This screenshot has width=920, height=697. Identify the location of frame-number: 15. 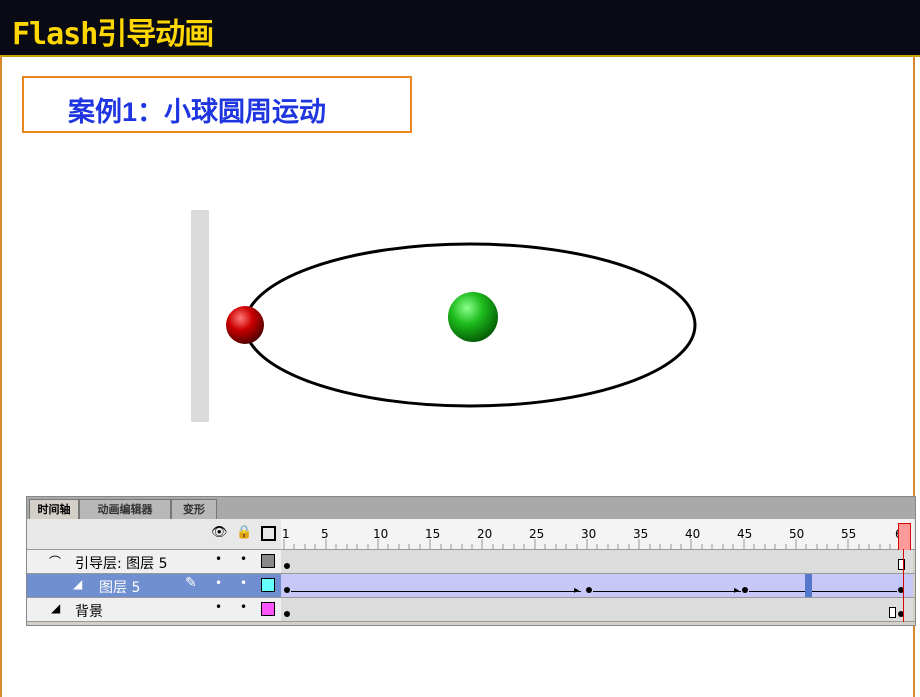
(433, 534).